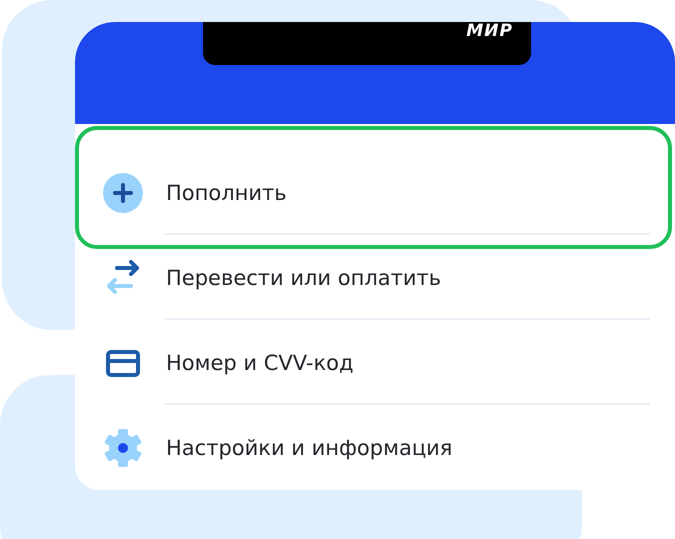 Image resolution: width=675 pixels, height=539 pixels. Describe the element at coordinates (375, 362) in the screenshot. I see `menu-item: Номер и CVV-код` at that location.